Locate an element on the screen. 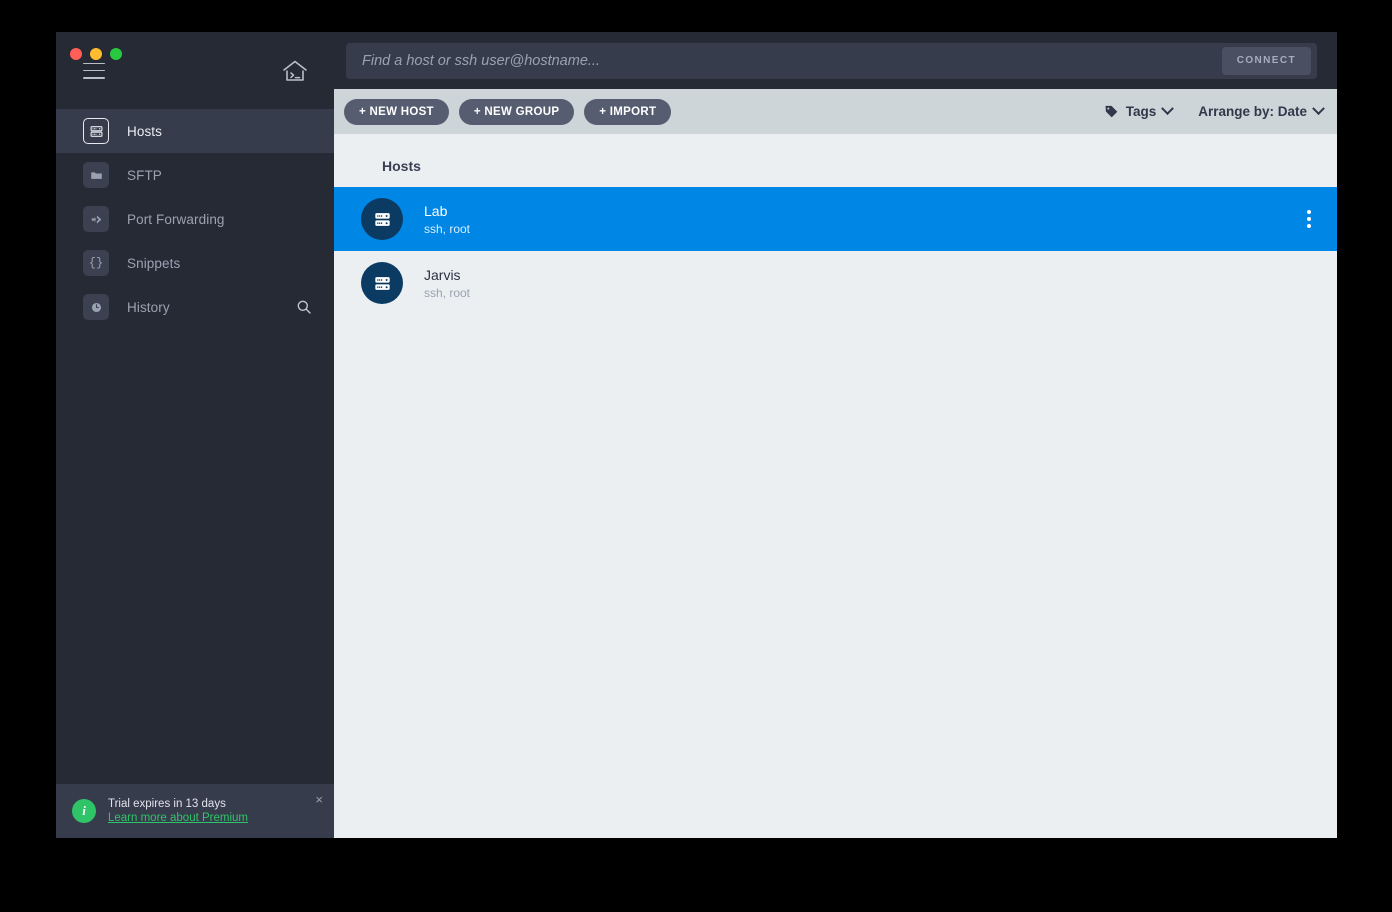  tags-dropdown: Tags is located at coordinates (1139, 110).